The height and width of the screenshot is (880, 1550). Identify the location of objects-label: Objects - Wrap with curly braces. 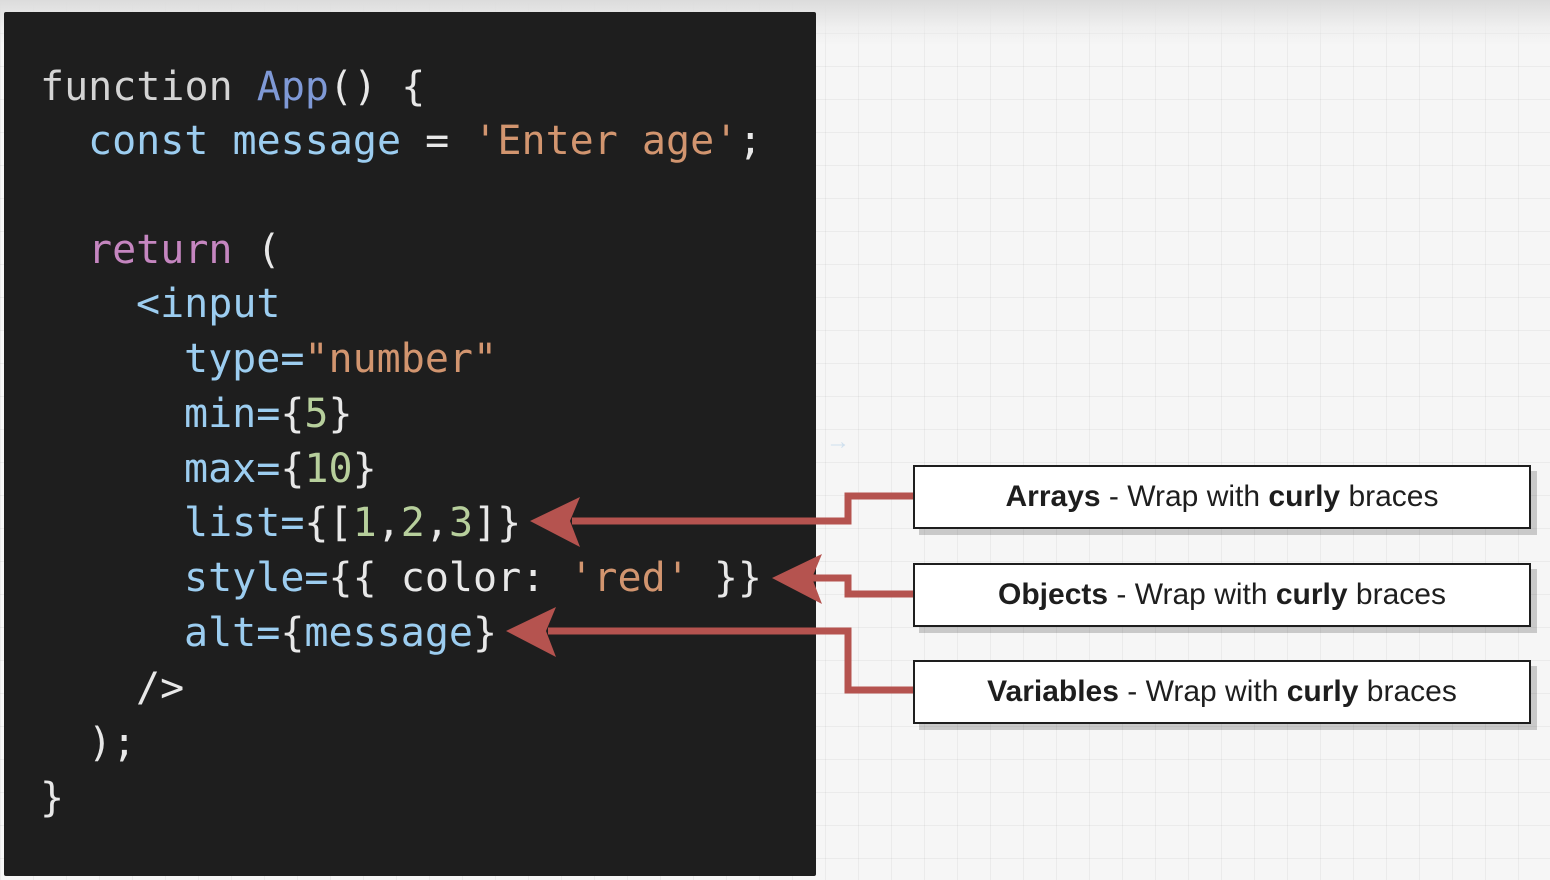
(1222, 595).